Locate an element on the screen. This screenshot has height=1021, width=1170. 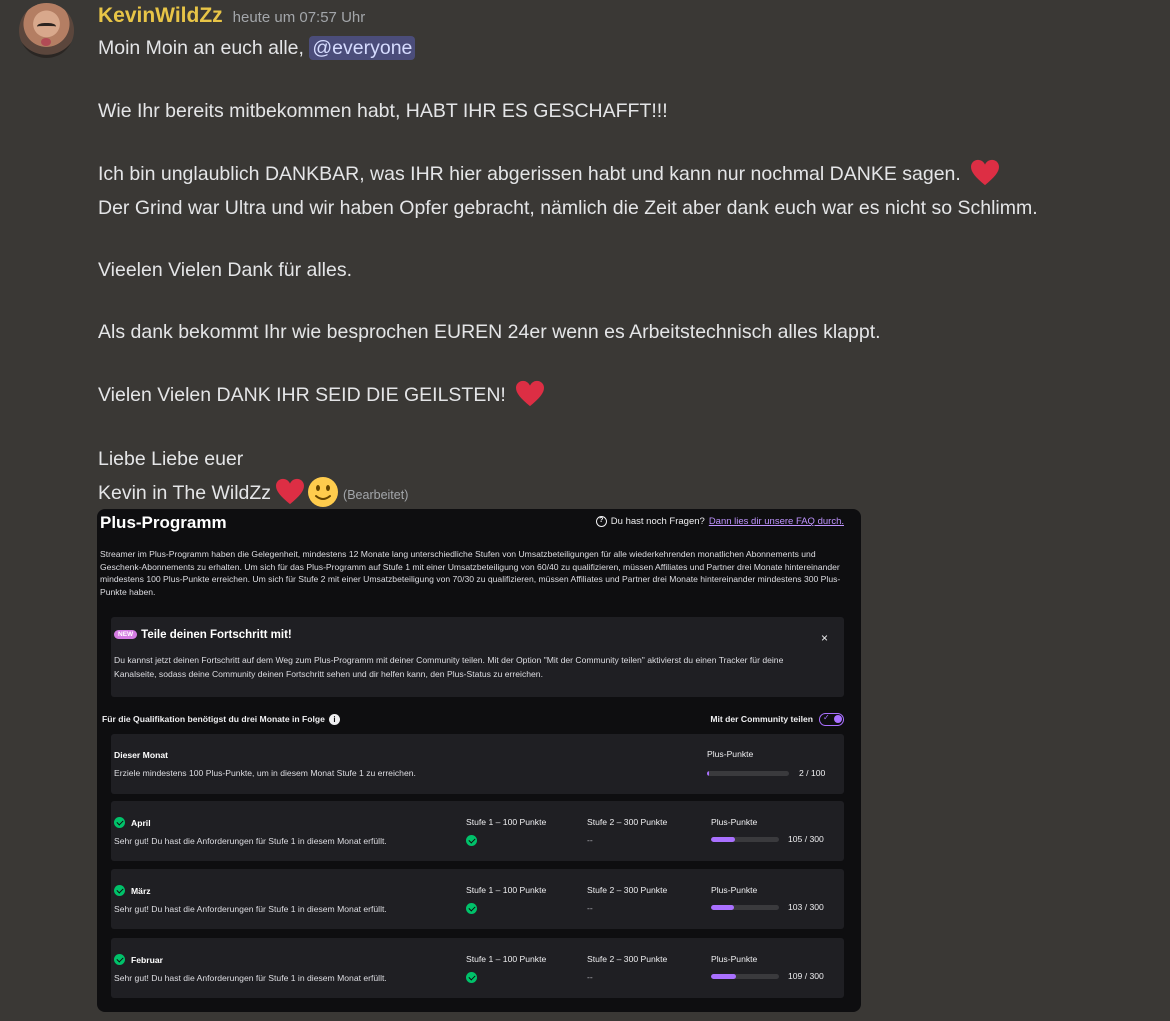
message-text: Kevin in The WildZz is located at coordinates (185, 493).